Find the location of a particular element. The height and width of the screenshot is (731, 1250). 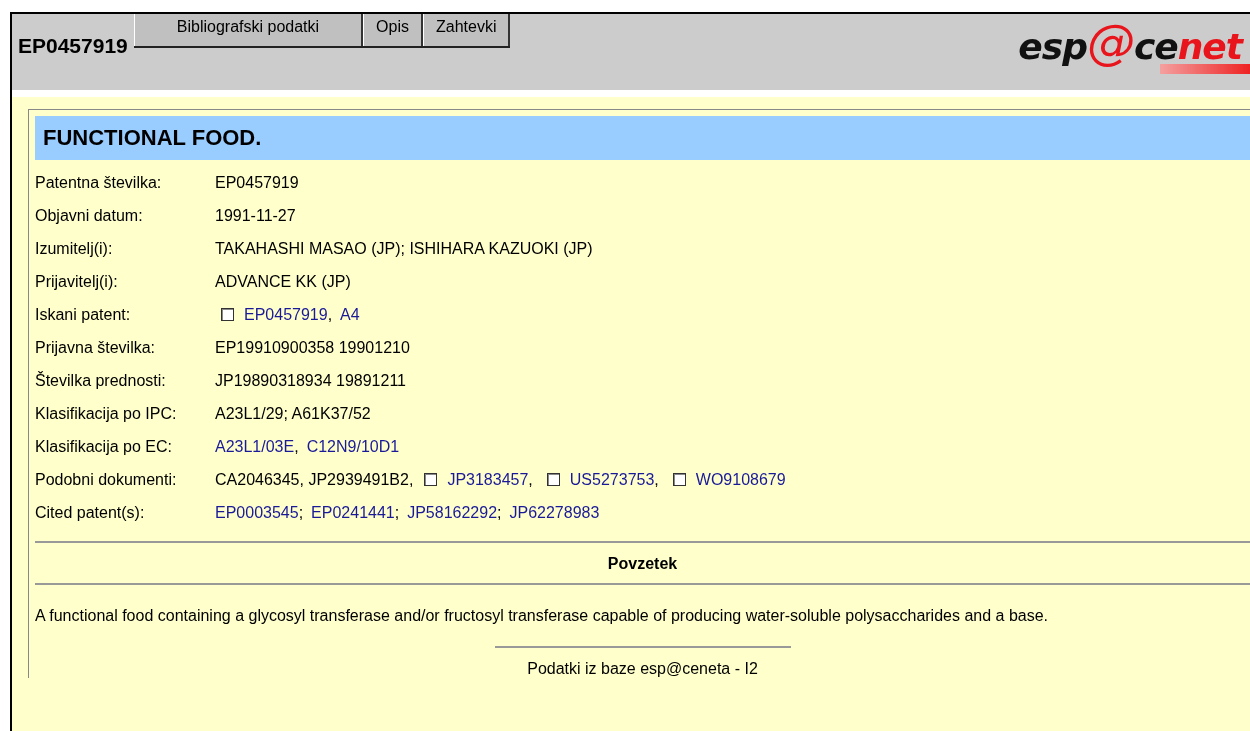

field-label: Prijavna številka: is located at coordinates (96, 348).